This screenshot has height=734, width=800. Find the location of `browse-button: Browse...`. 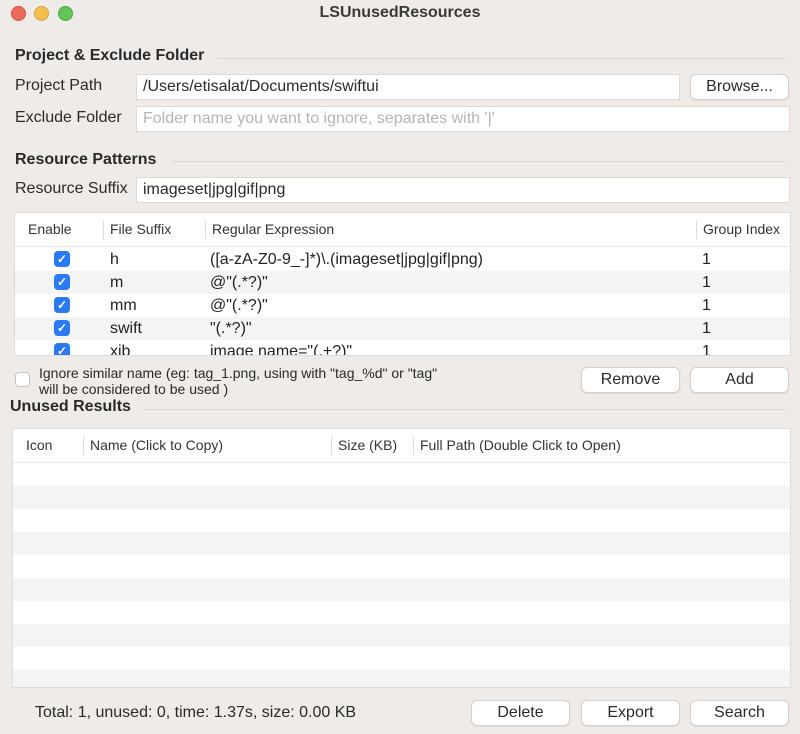

browse-button: Browse... is located at coordinates (739, 87).